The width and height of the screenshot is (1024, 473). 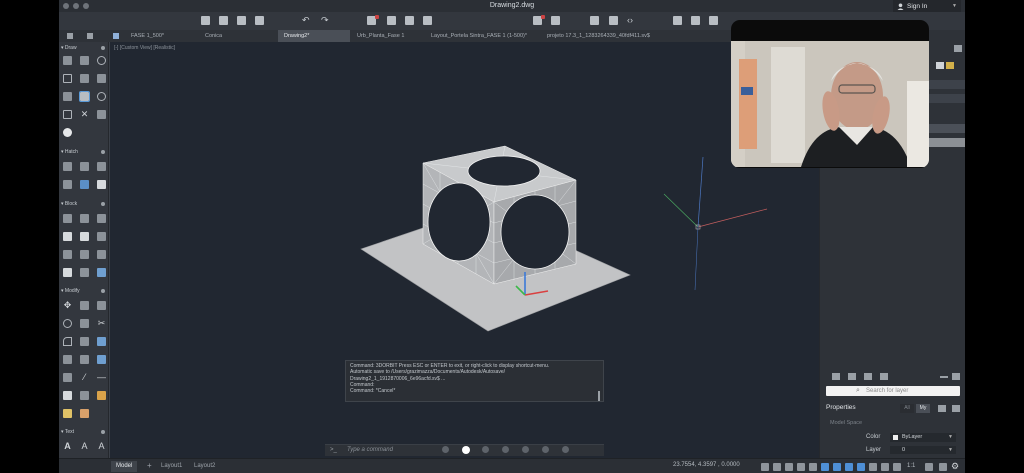 What do you see at coordinates (956, 376) in the screenshot?
I see `panel-menu-icon` at bounding box center [956, 376].